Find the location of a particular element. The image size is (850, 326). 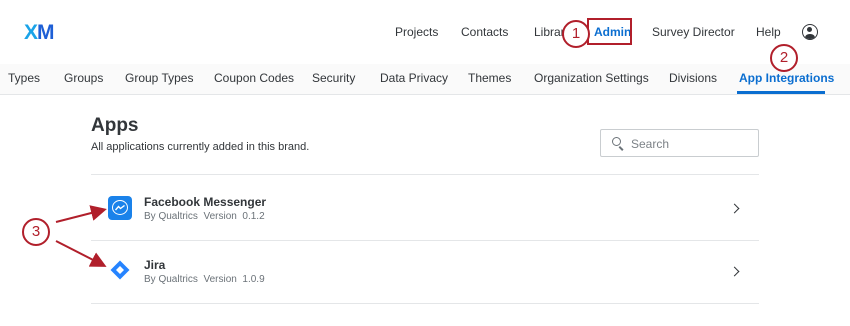

callout-badge-2: 2 is located at coordinates (784, 58).